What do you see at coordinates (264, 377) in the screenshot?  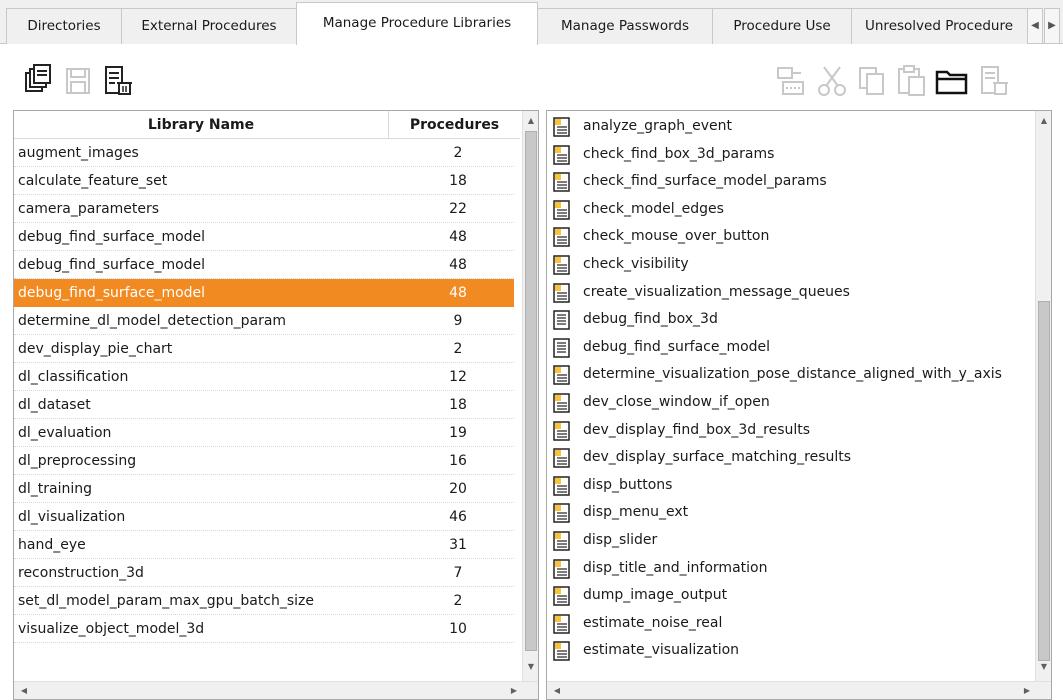 I see `library-row: dl_classification 12` at bounding box center [264, 377].